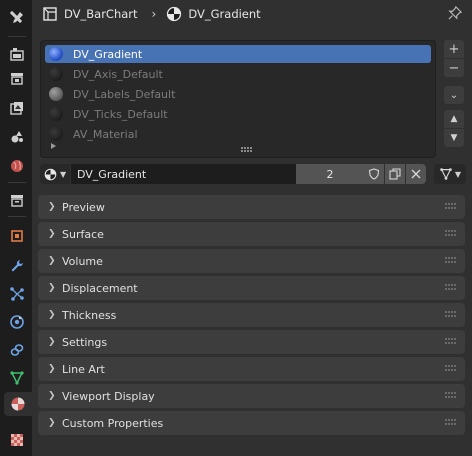 Image resolution: width=472 pixels, height=456 pixels. I want to click on shield-icon, so click(374, 174).